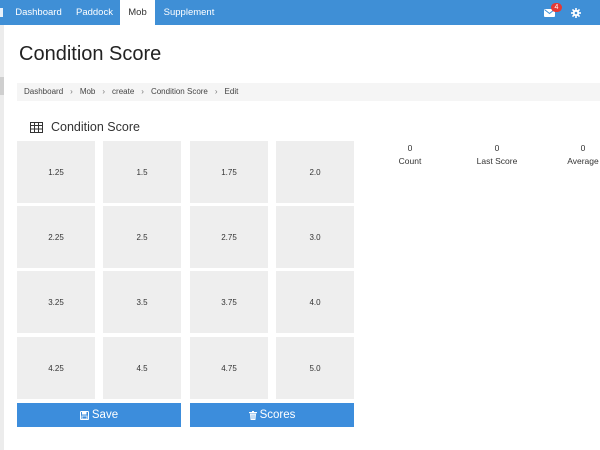  What do you see at coordinates (229, 237) in the screenshot?
I see `score-tile-2-75: 2.75` at bounding box center [229, 237].